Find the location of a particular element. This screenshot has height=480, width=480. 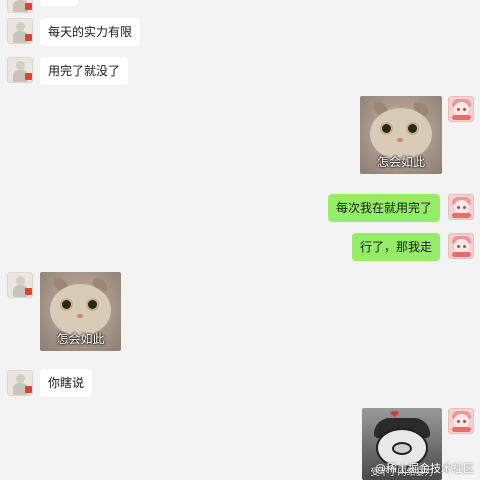

message-bubble-incoming is located at coordinates (59, 3).